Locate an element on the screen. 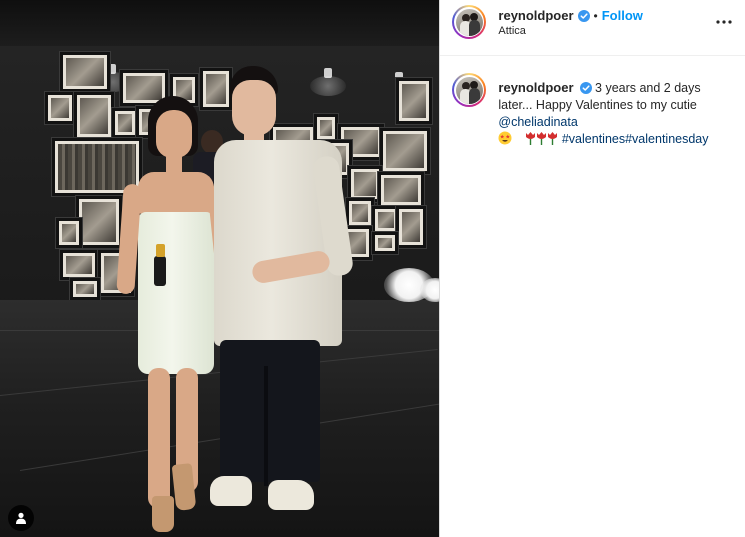 The image size is (745, 537). more-options-icon is located at coordinates (724, 22).